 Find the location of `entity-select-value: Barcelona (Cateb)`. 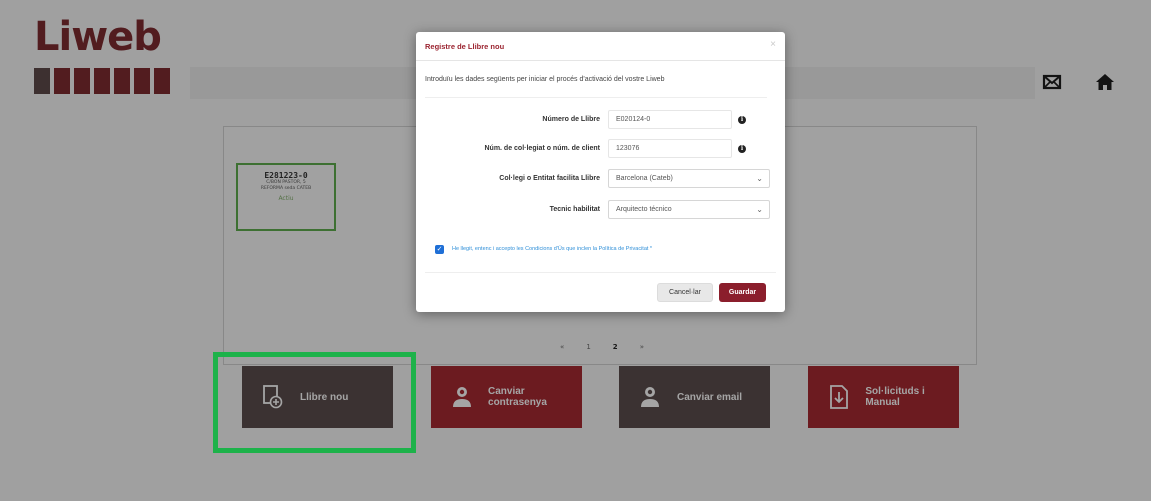

entity-select-value: Barcelona (Cateb) is located at coordinates (644, 178).